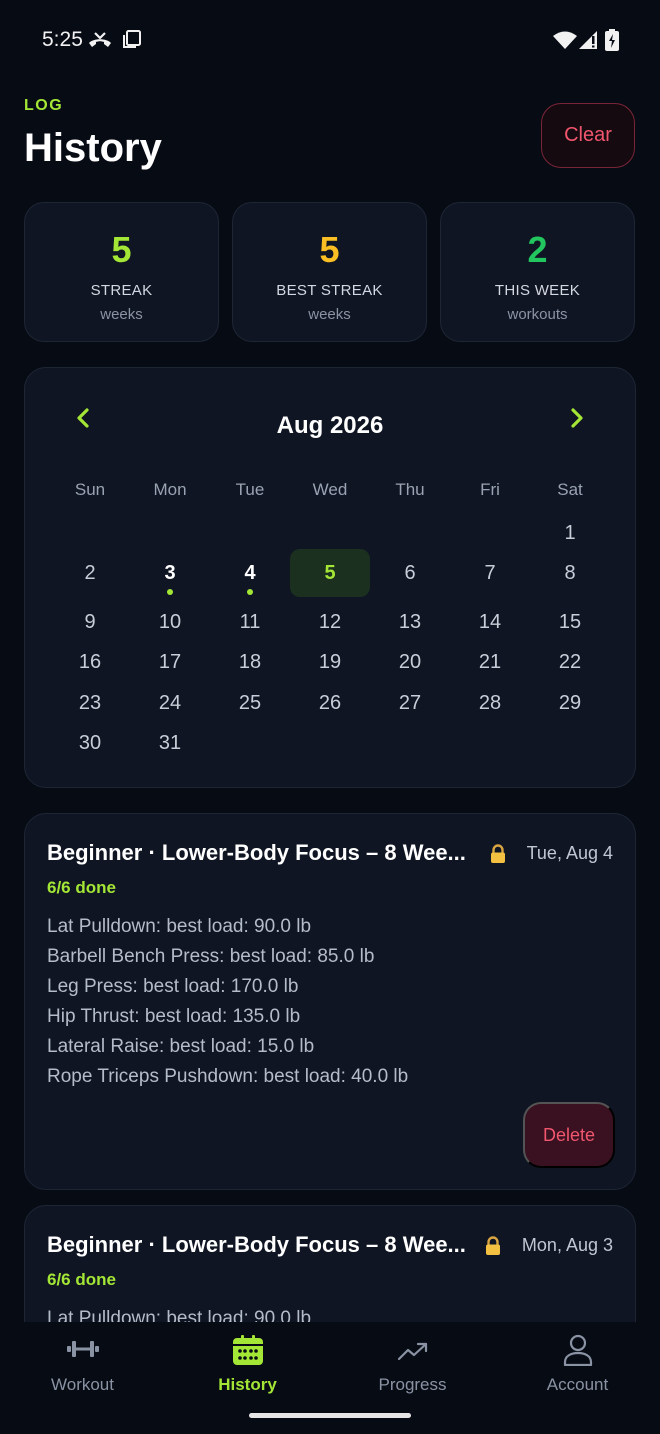  What do you see at coordinates (330, 425) in the screenshot?
I see `calendar-month-label: Aug 2026` at bounding box center [330, 425].